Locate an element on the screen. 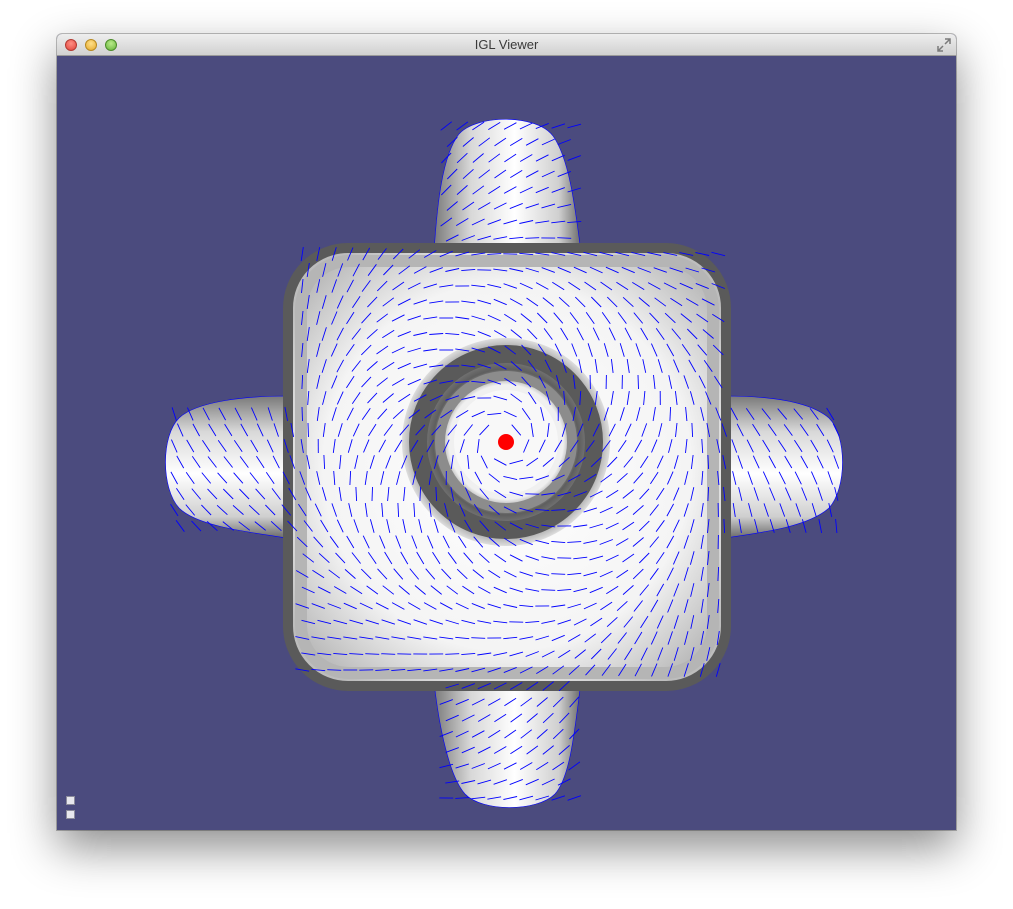 The image size is (1013, 909). constraint-point is located at coordinates (506, 442).